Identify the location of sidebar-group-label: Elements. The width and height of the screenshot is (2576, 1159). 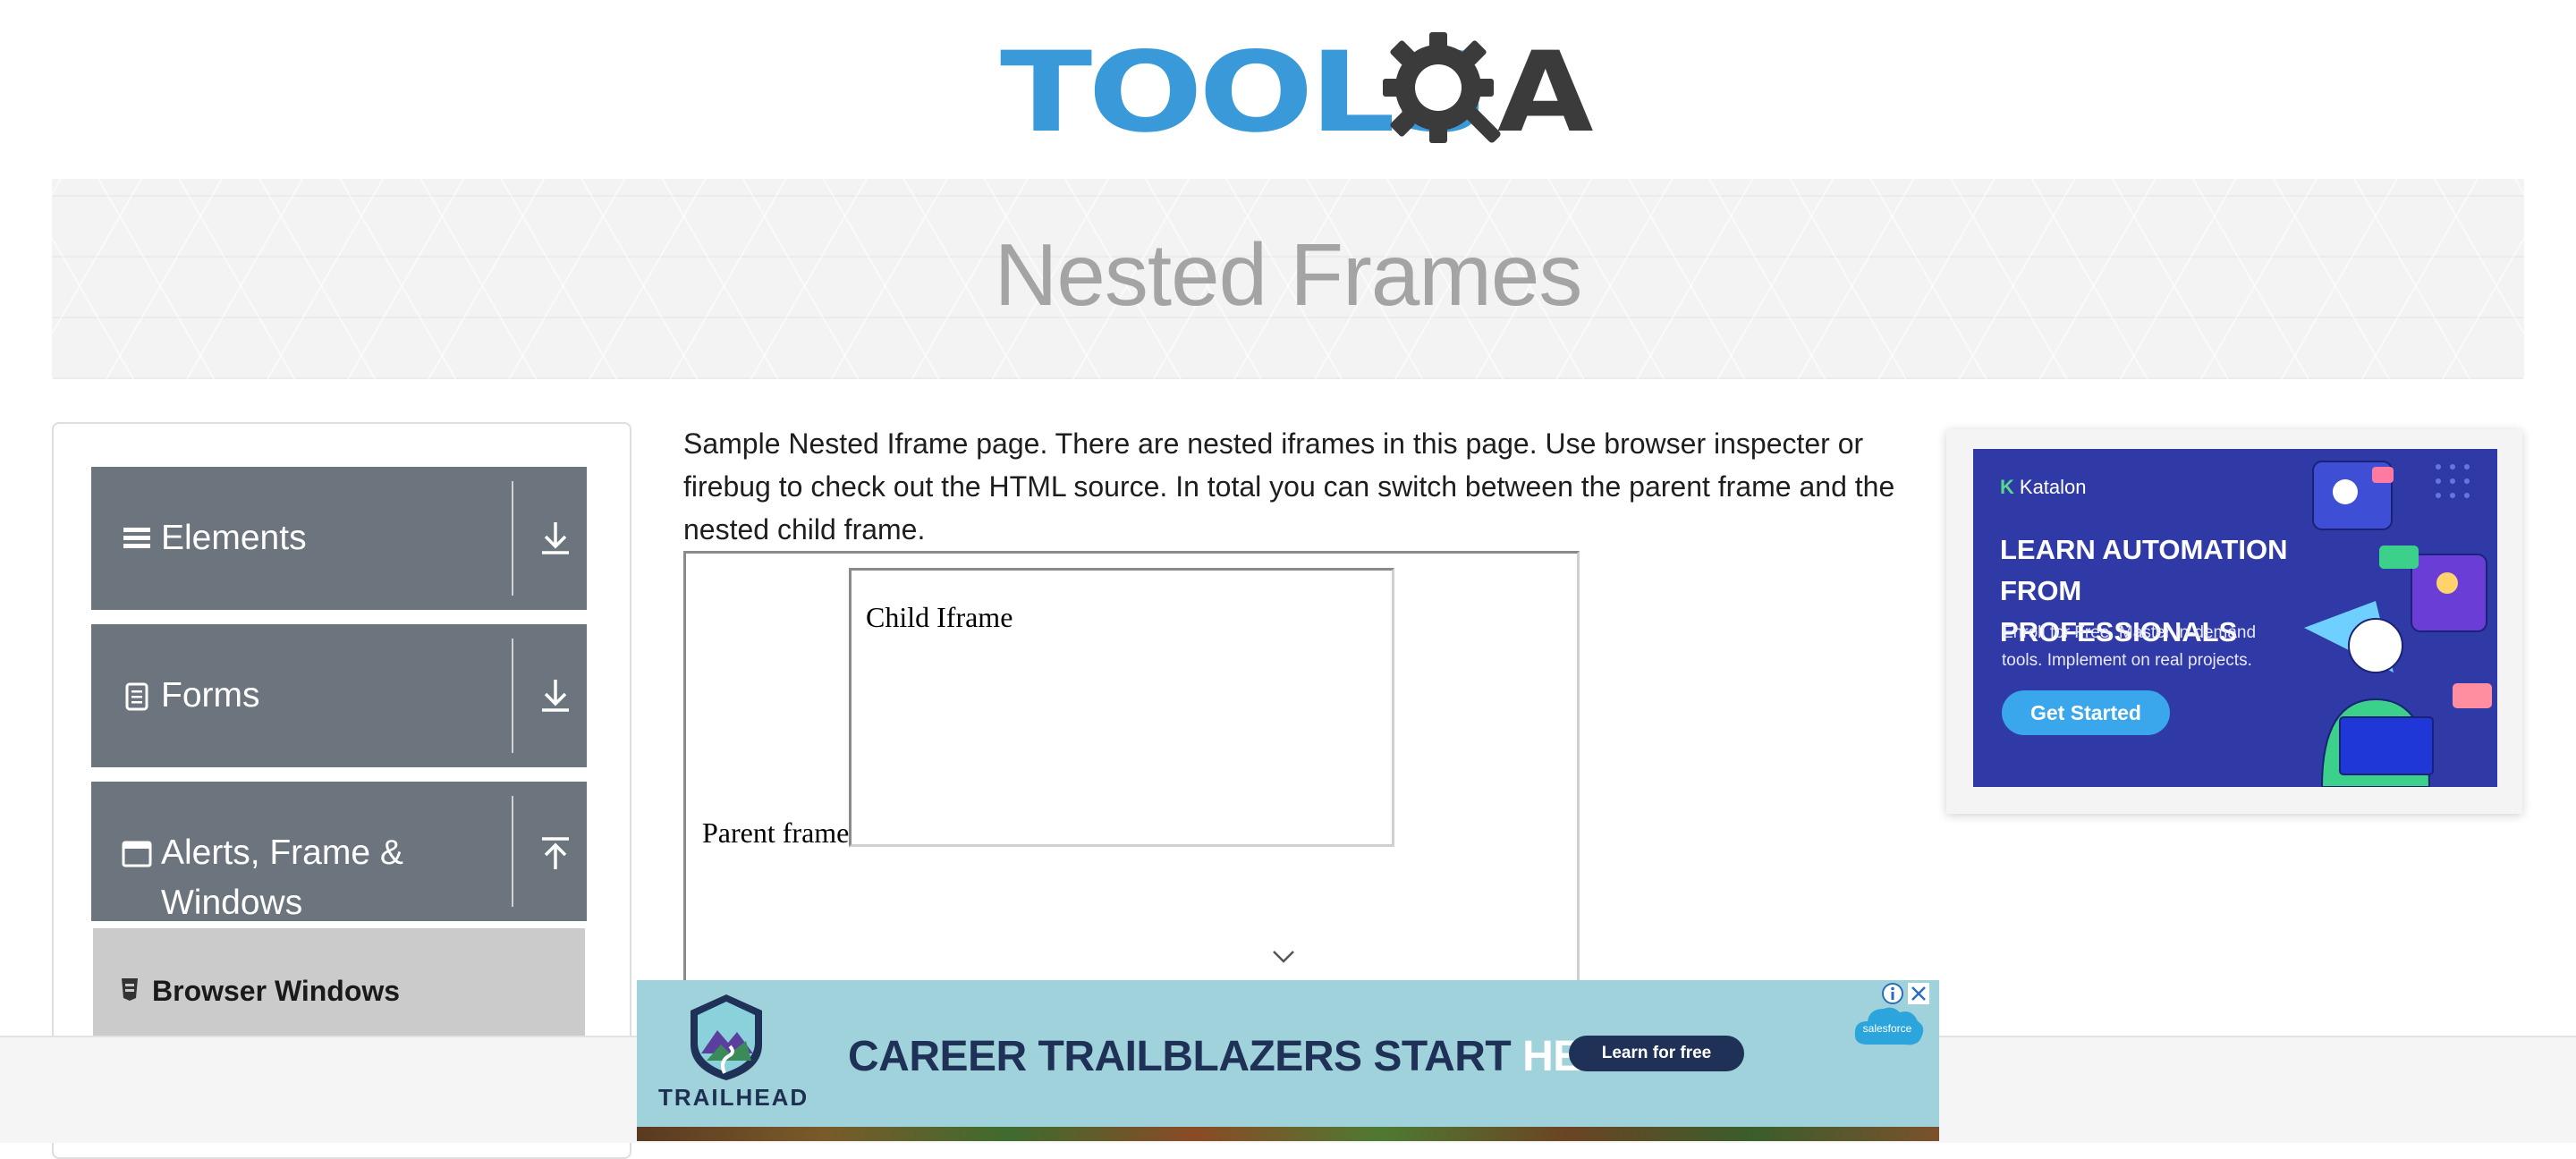
(234, 538).